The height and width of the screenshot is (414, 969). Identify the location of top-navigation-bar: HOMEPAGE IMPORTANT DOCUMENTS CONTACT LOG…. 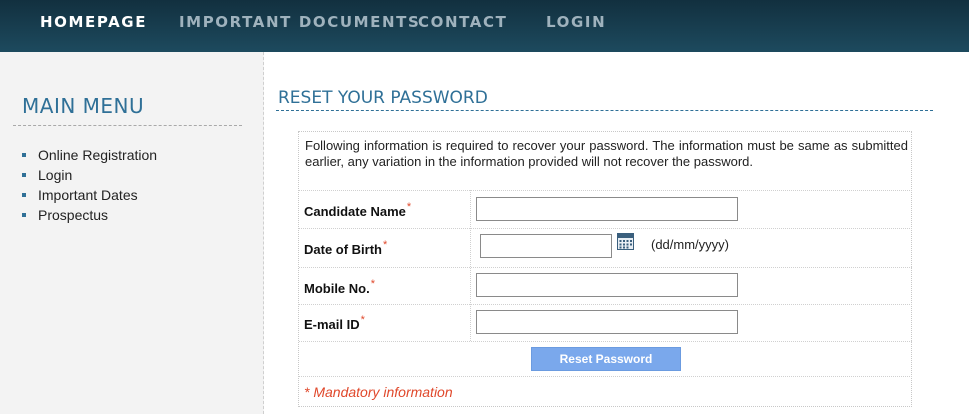
(484, 26).